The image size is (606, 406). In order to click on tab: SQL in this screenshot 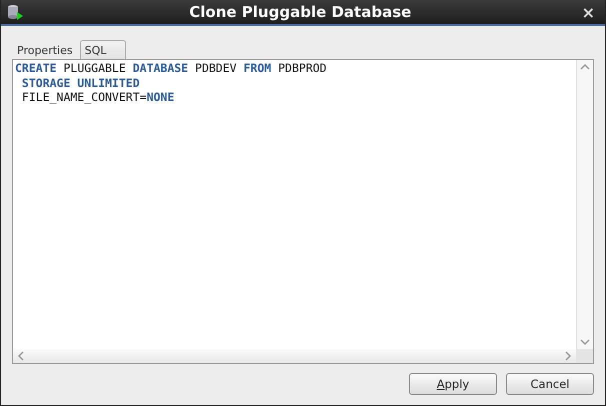, I will do `click(103, 49)`.